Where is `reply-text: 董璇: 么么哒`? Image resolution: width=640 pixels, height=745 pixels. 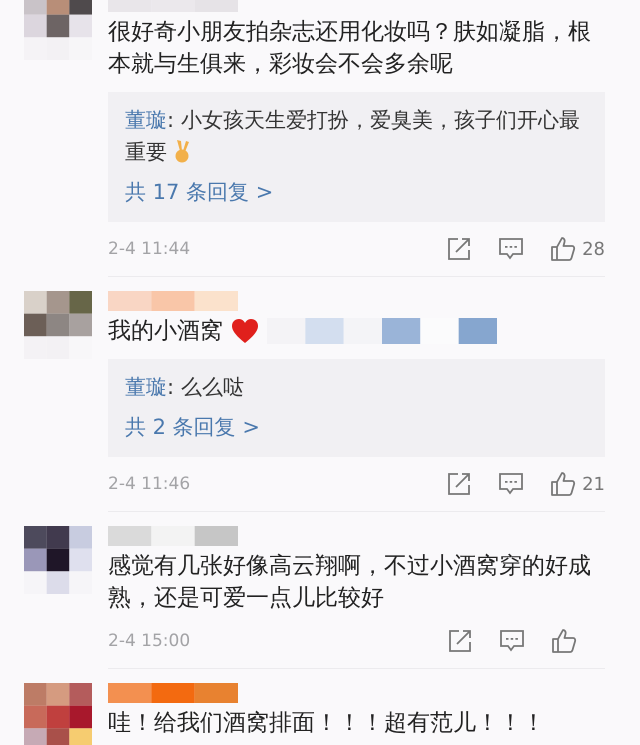
reply-text: 董璇: 么么哒 is located at coordinates (185, 387).